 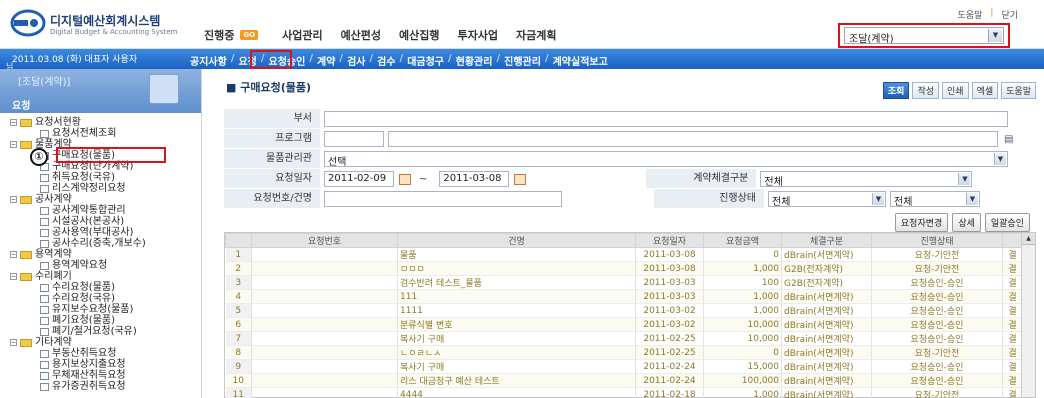 I want to click on col-header-amount: 요청금액, so click(x=742, y=240).